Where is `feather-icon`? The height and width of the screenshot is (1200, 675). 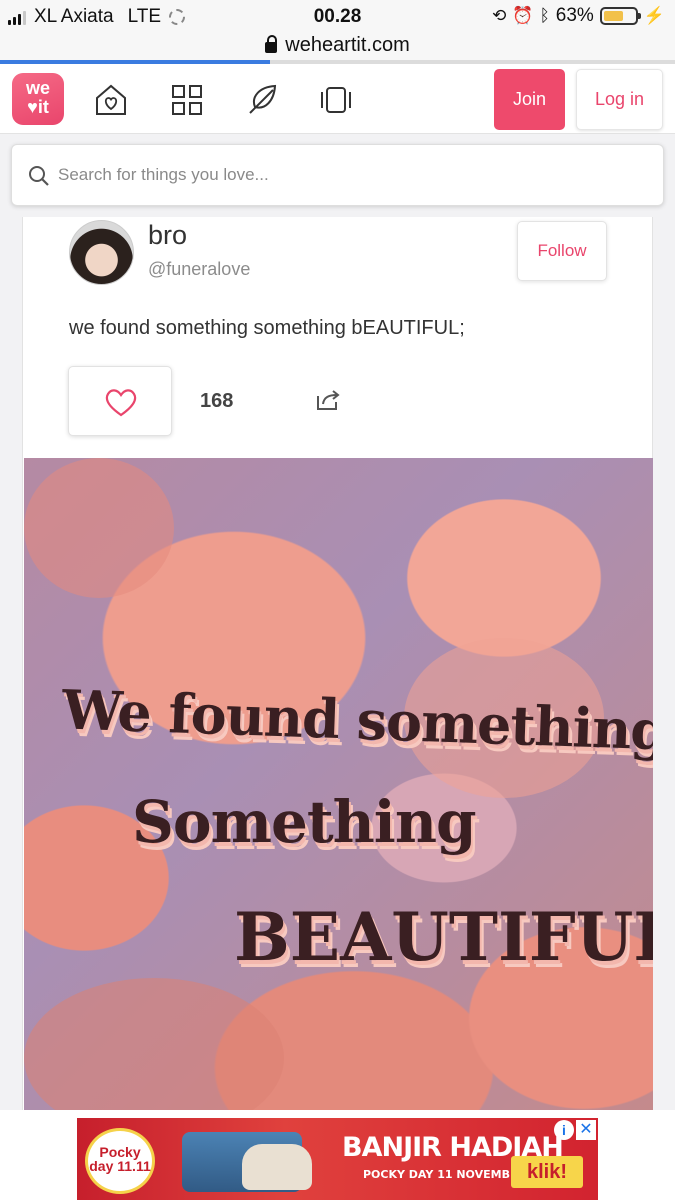 feather-icon is located at coordinates (262, 100).